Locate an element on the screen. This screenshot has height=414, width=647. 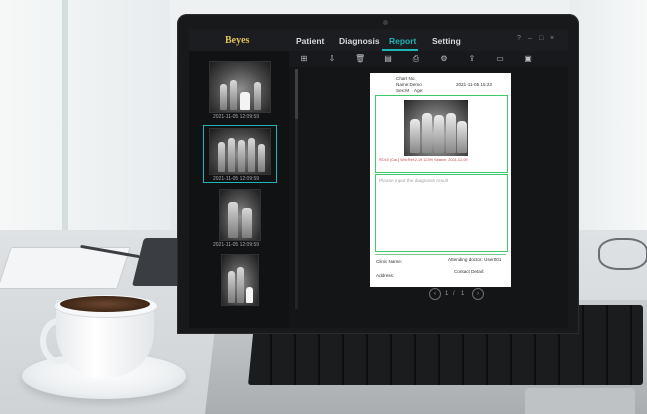
chart-no-label: Chart No. is located at coordinates (406, 78).